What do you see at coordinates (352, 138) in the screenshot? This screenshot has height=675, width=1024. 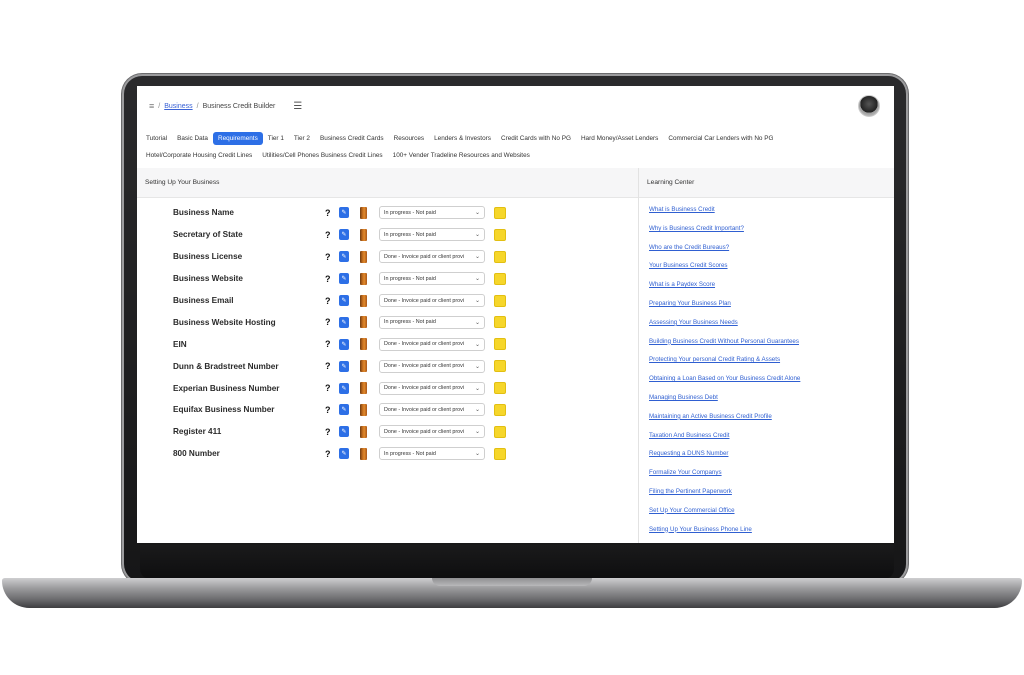 I see `tab-business-credit-cards: Business Credit Cards` at bounding box center [352, 138].